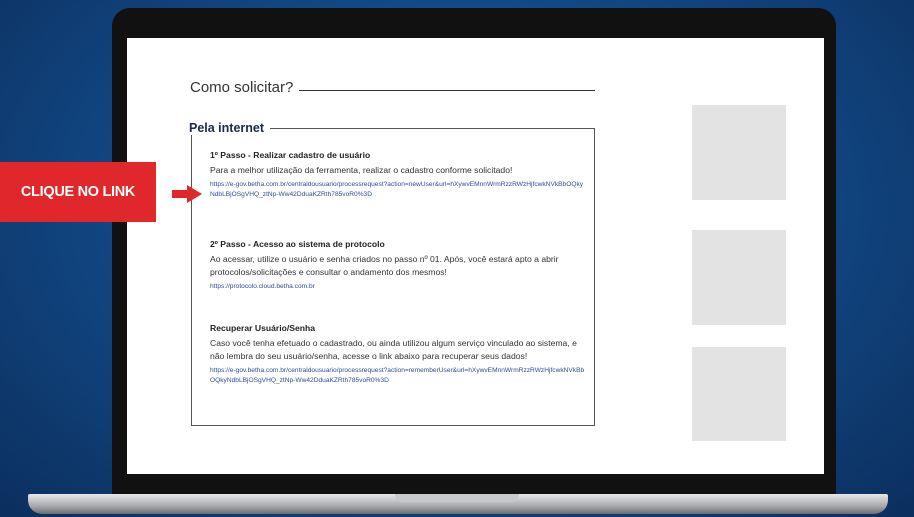 Image resolution: width=914 pixels, height=517 pixels. Describe the element at coordinates (447, 90) in the screenshot. I see `heading-rule` at that location.